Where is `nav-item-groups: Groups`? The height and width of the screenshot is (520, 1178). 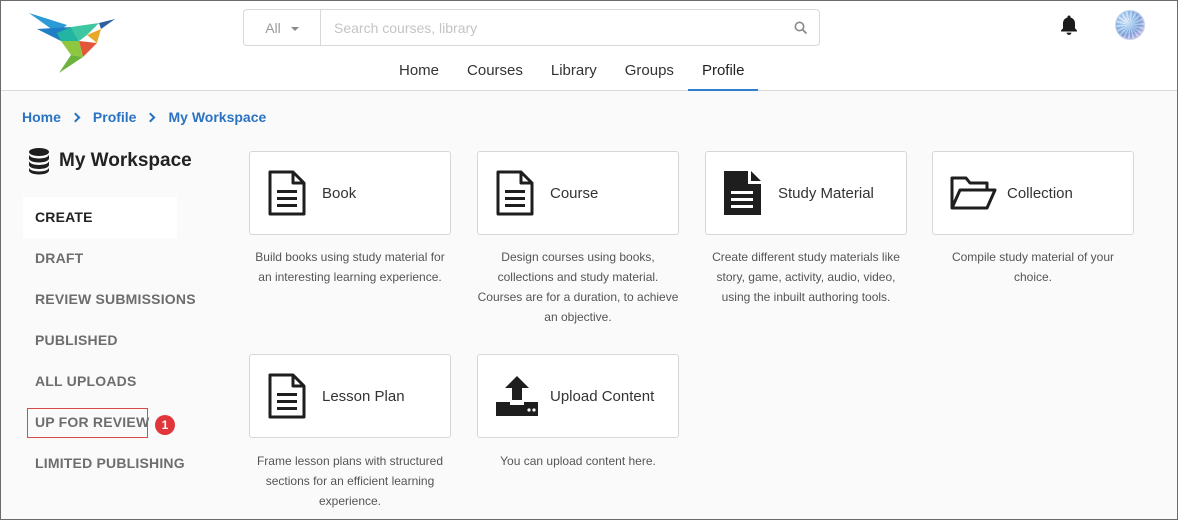 nav-item-groups: Groups is located at coordinates (649, 72).